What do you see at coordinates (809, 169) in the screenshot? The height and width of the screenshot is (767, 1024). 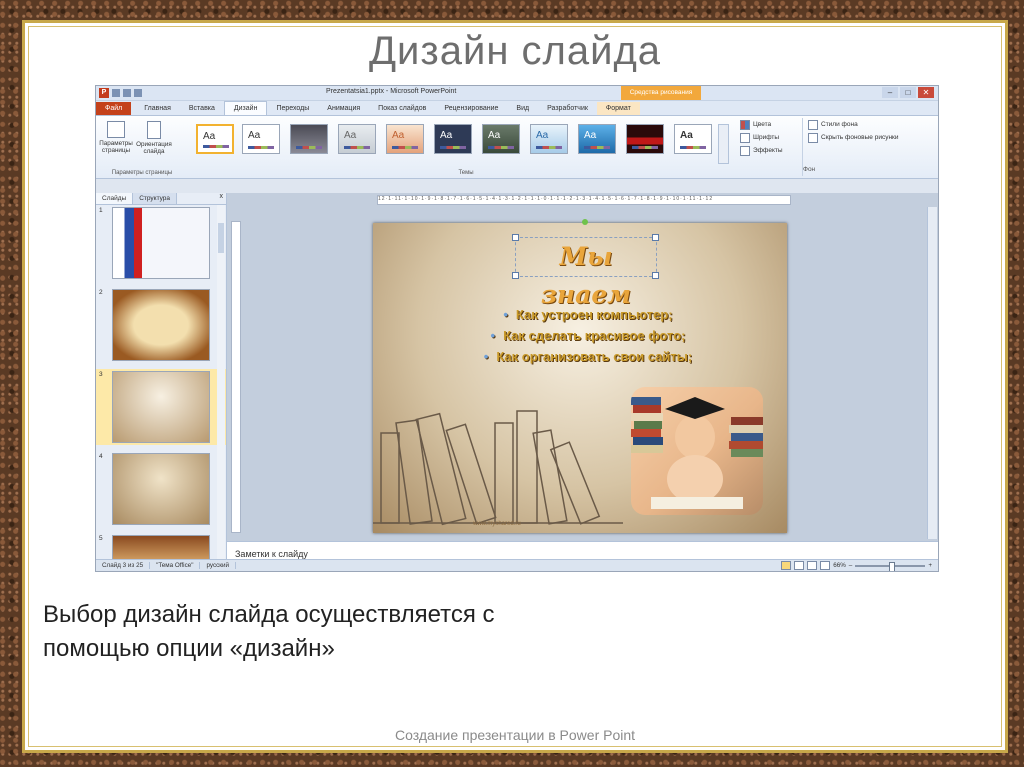 I see `background-group-label: Фон` at bounding box center [809, 169].